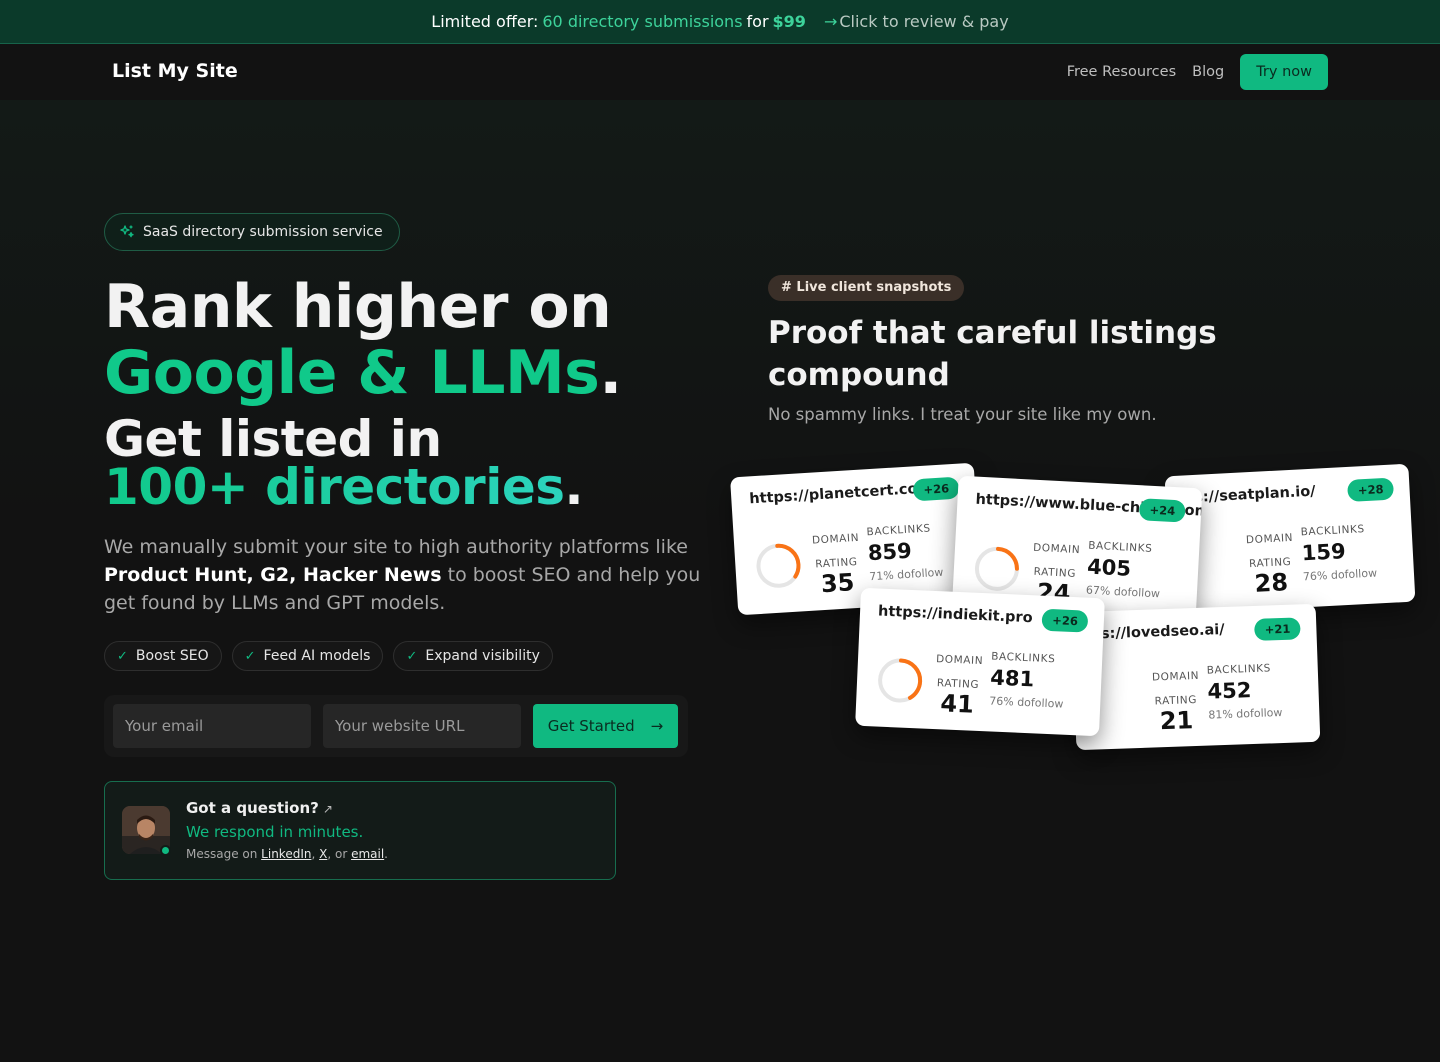 The width and height of the screenshot is (1440, 1062). I want to click on feature-pill: ✓ Expand visibility, so click(473, 656).